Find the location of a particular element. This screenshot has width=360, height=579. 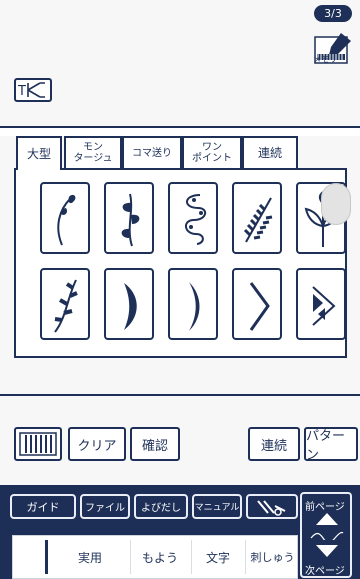

pattern-button: パターン is located at coordinates (331, 445).